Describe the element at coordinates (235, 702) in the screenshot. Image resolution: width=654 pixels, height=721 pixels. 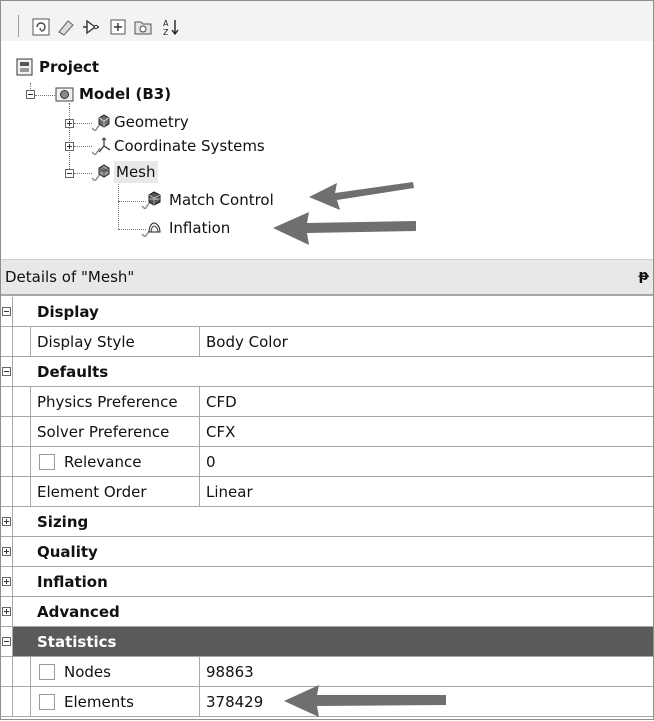
I see `property-value: 378429` at that location.